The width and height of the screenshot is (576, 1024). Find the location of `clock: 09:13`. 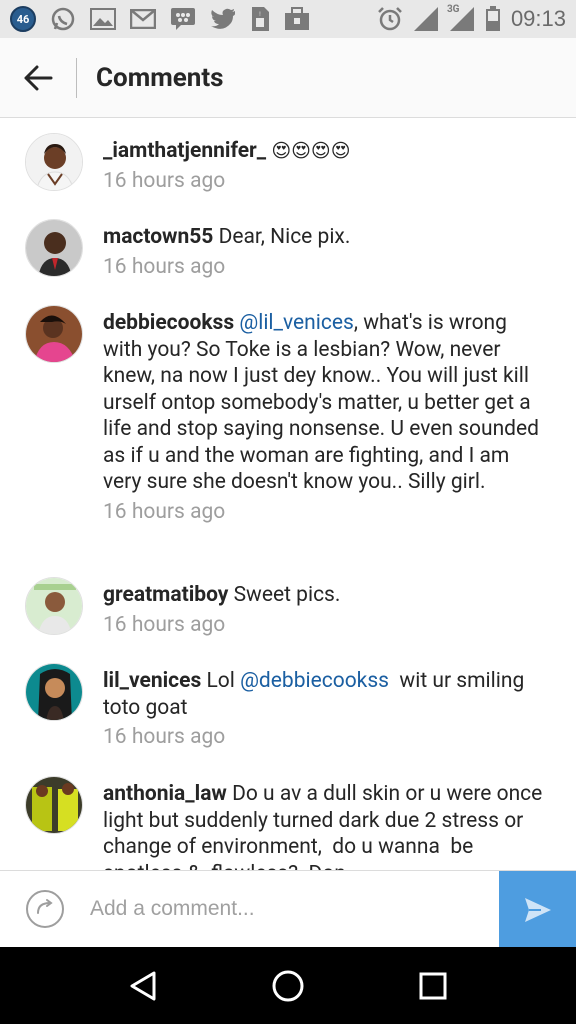

clock: 09:13 is located at coordinates (538, 18).